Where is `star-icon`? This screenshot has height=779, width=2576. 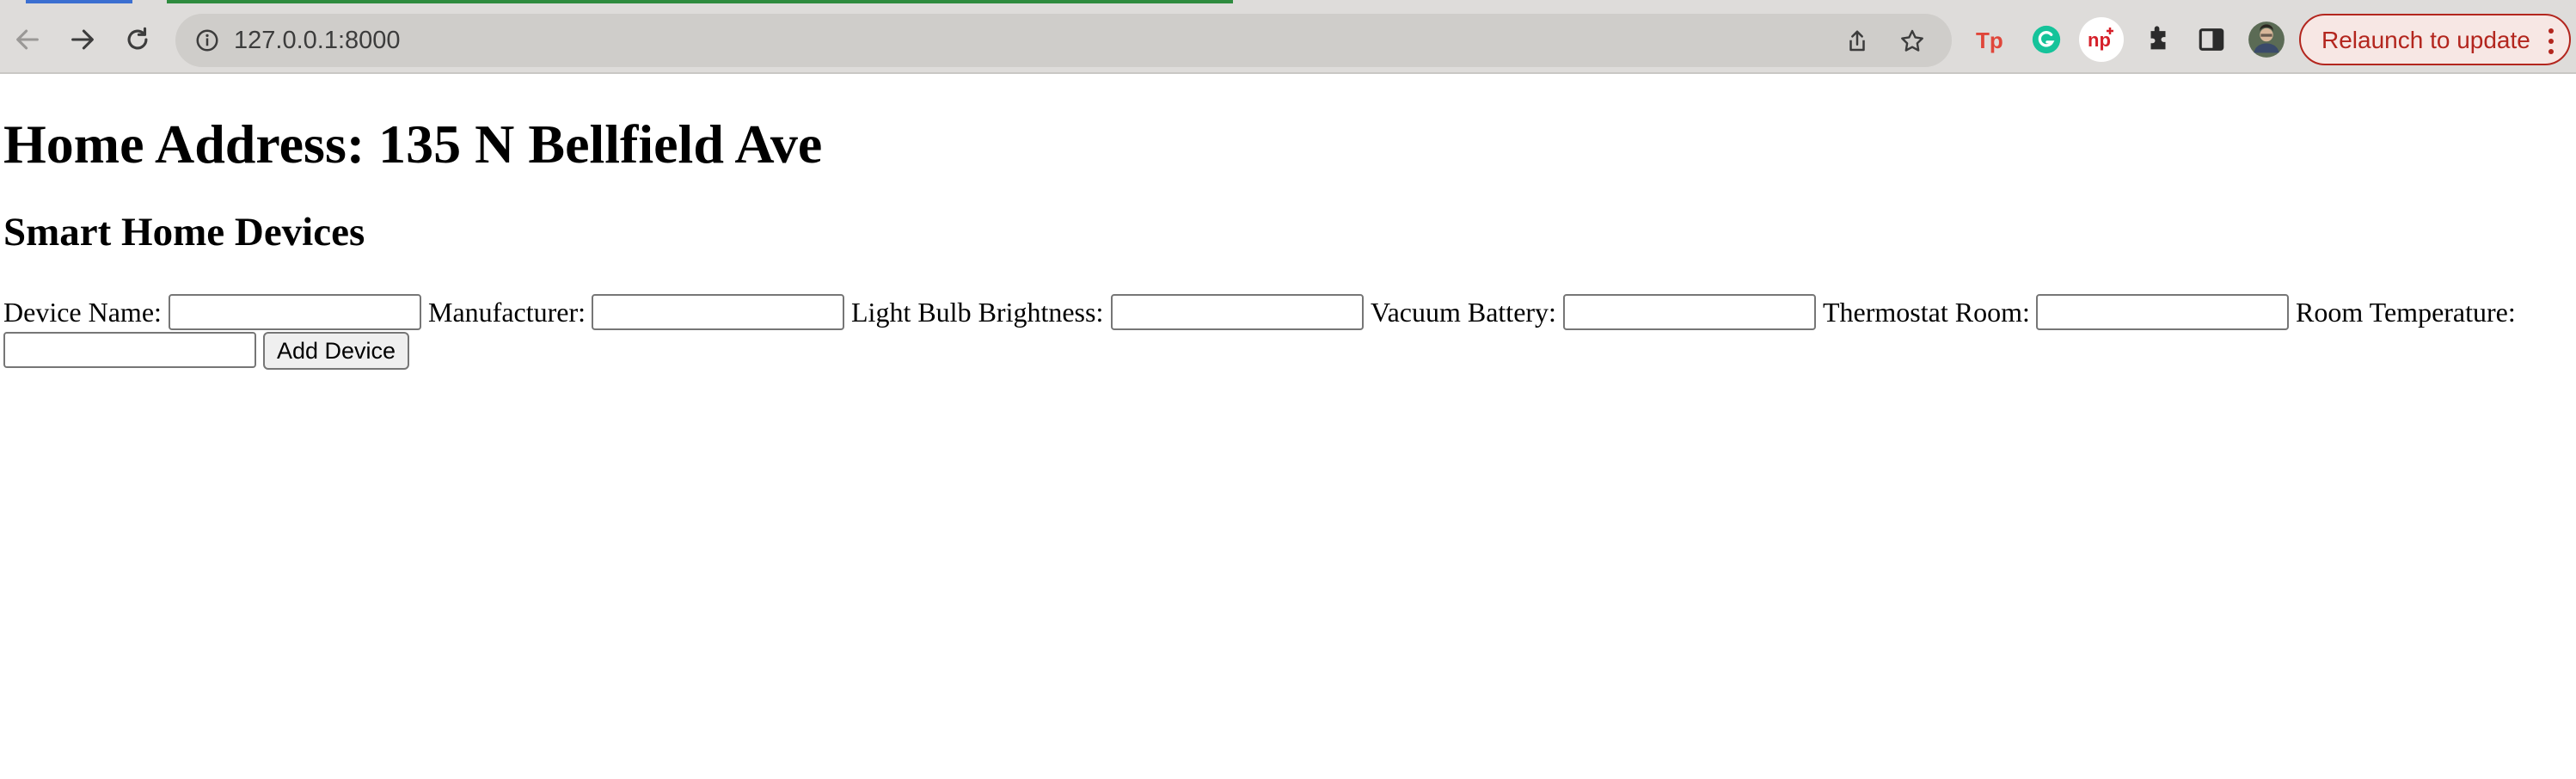 star-icon is located at coordinates (1912, 41).